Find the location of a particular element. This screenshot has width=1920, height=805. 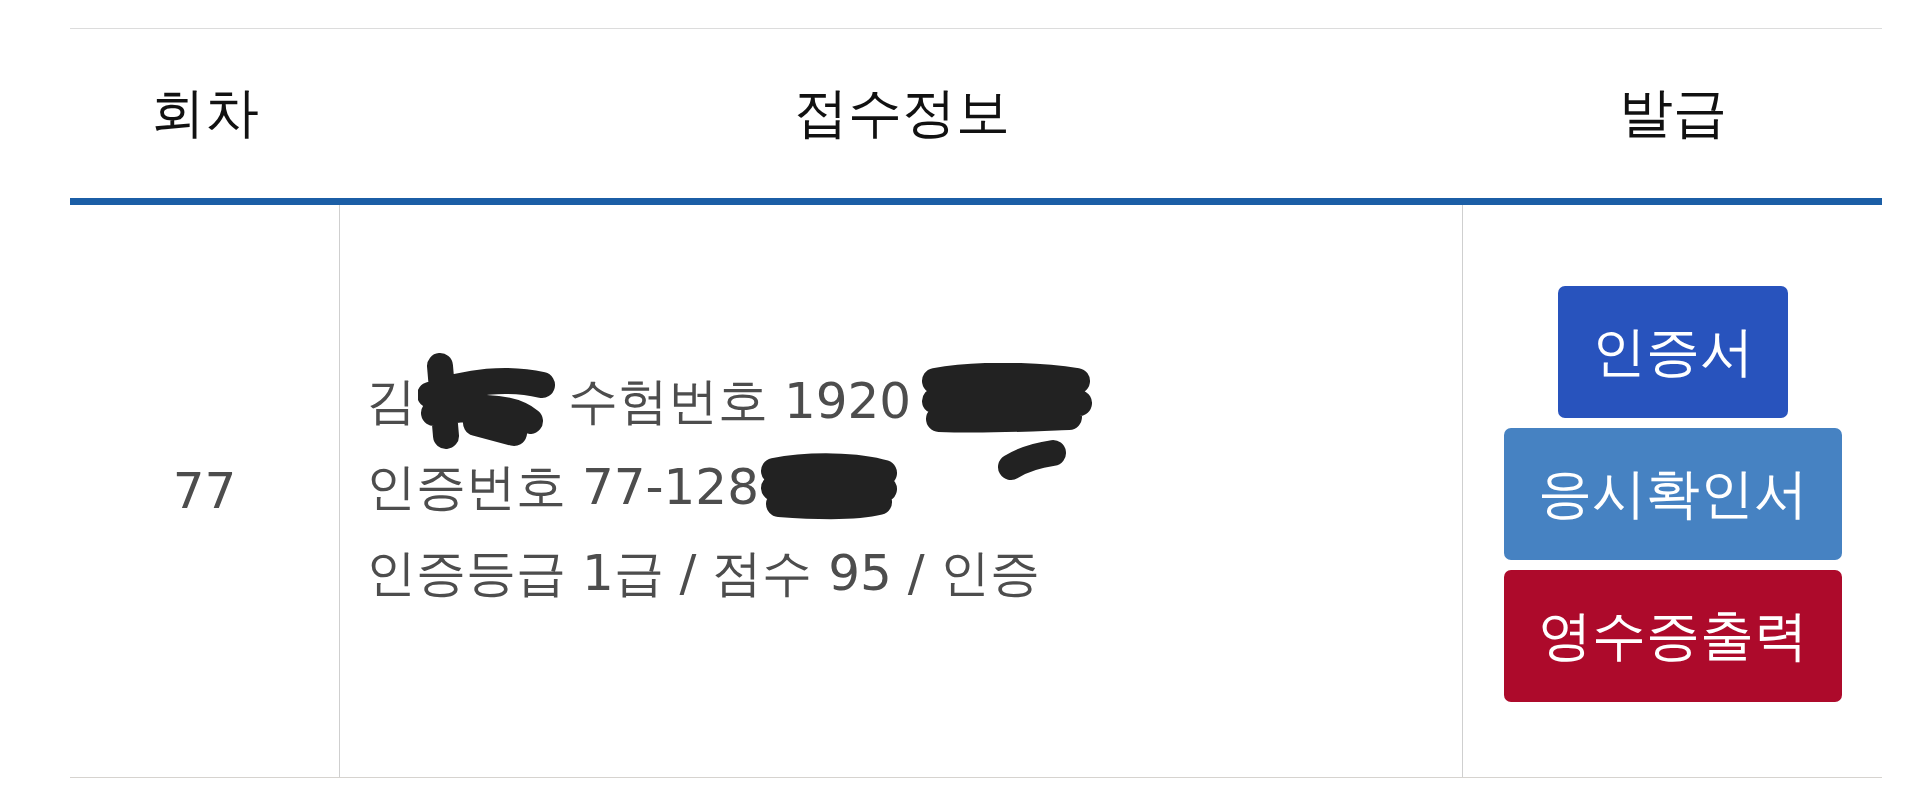

column-header: 회차 is located at coordinates (205, 113).